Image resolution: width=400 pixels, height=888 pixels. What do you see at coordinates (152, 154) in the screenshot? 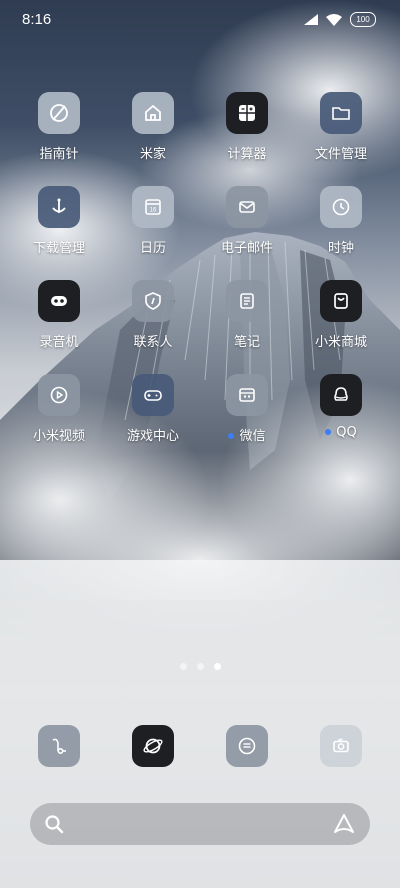
I see `app-label: 米家` at bounding box center [152, 154].